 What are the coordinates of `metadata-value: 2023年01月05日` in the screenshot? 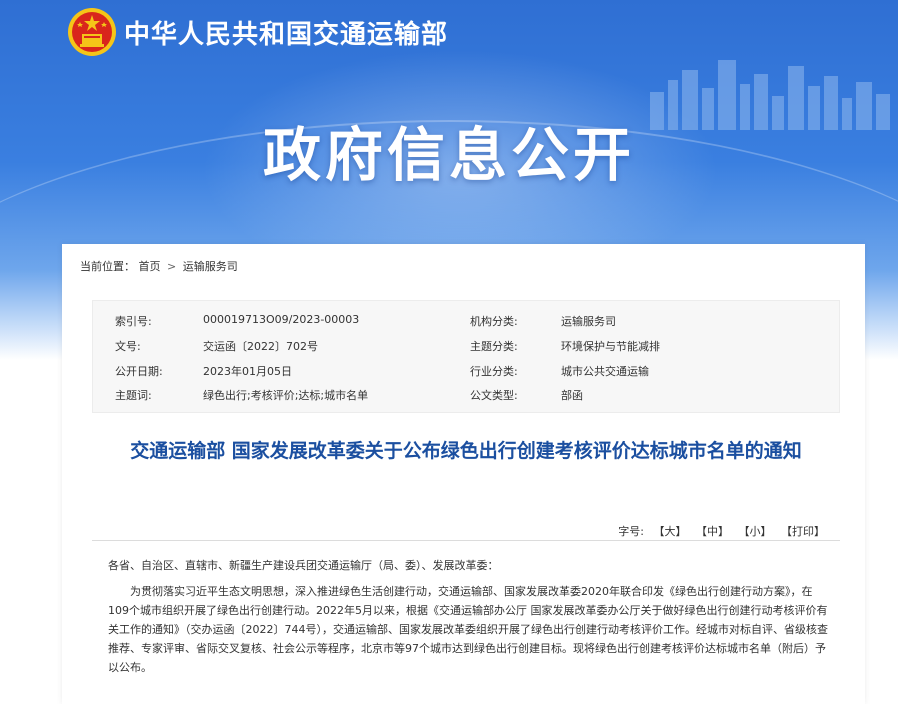 It's located at (247, 371).